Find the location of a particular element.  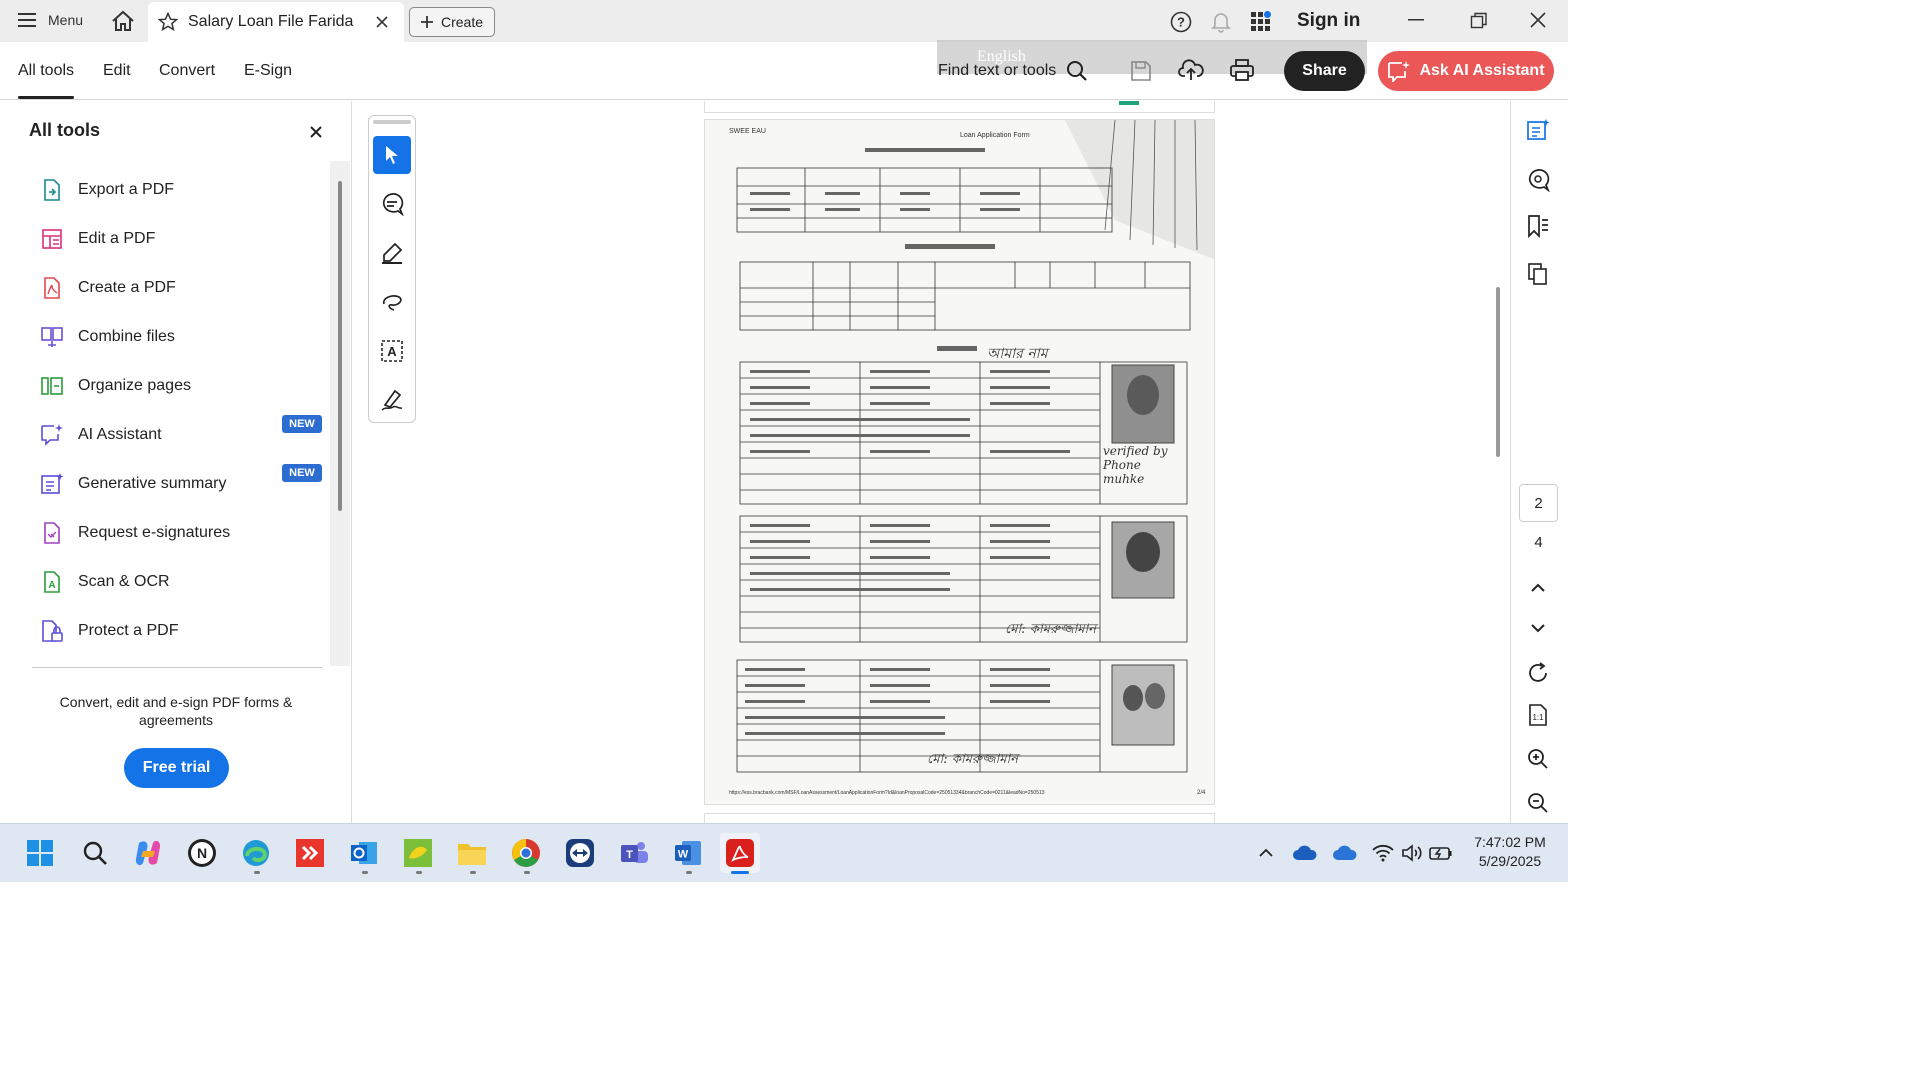

taskbar-chrome is located at coordinates (526, 853).